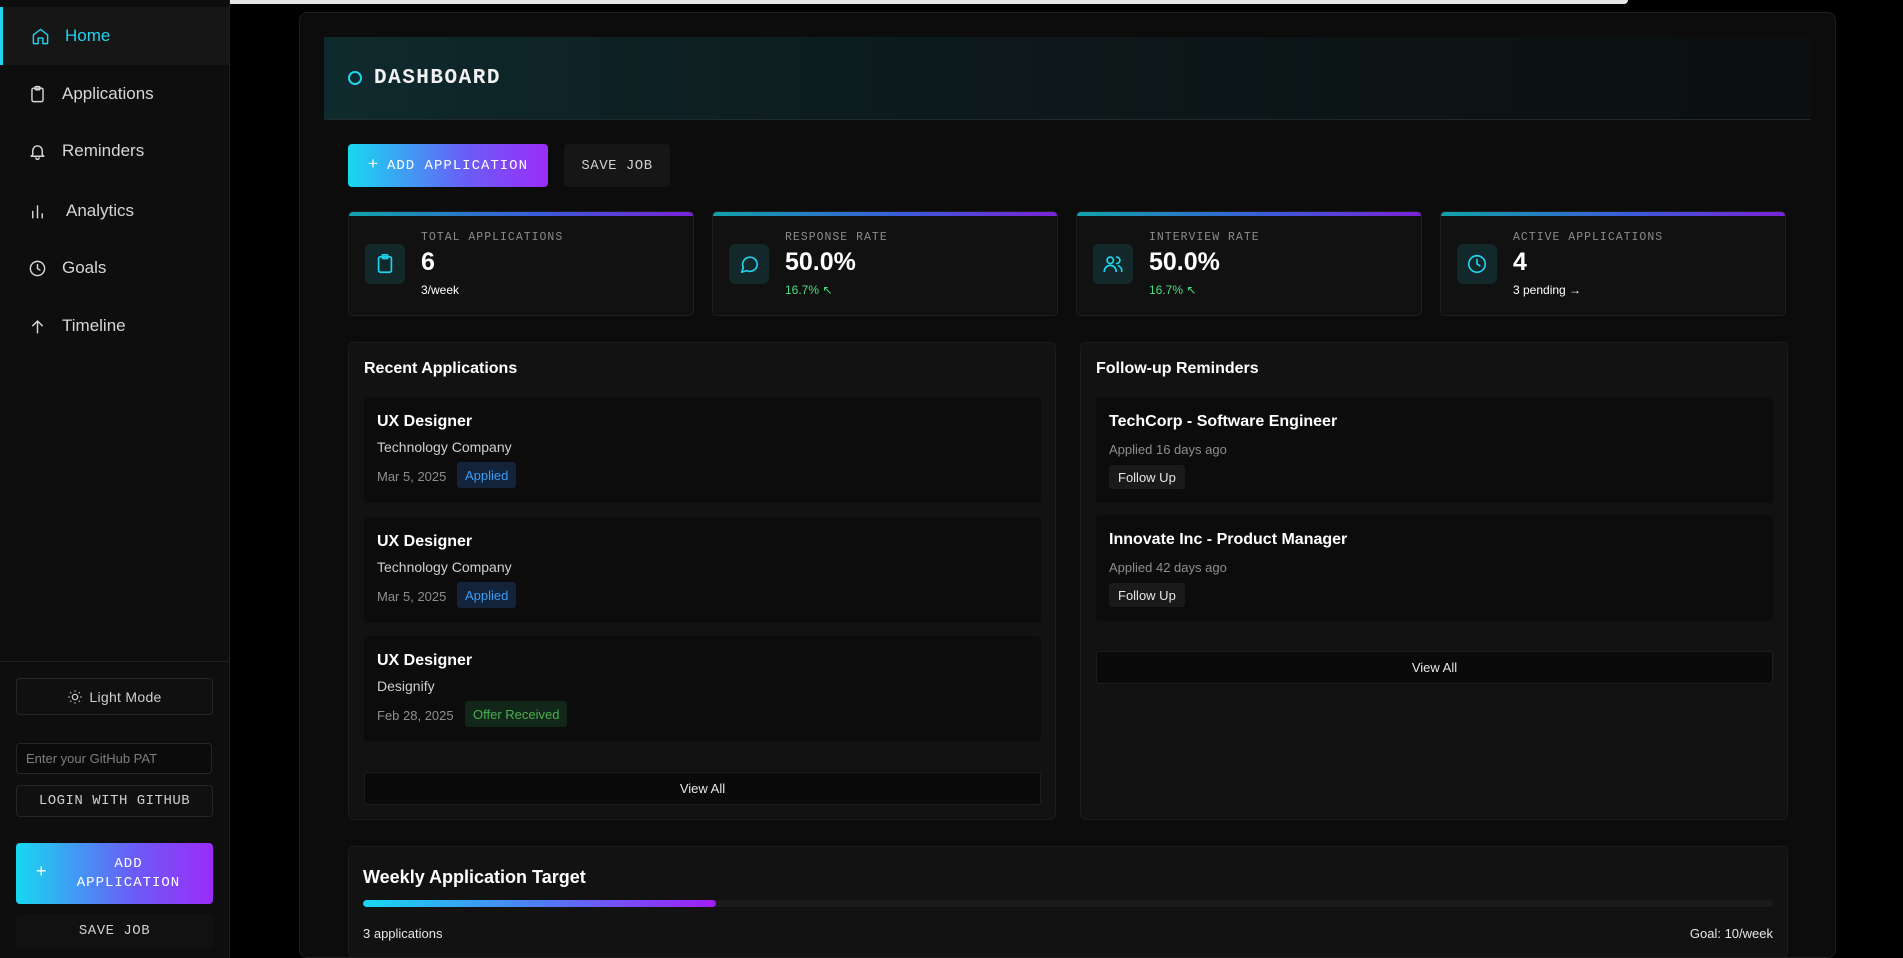  I want to click on dashboard-header: DASHBOARD, so click(1067, 78).